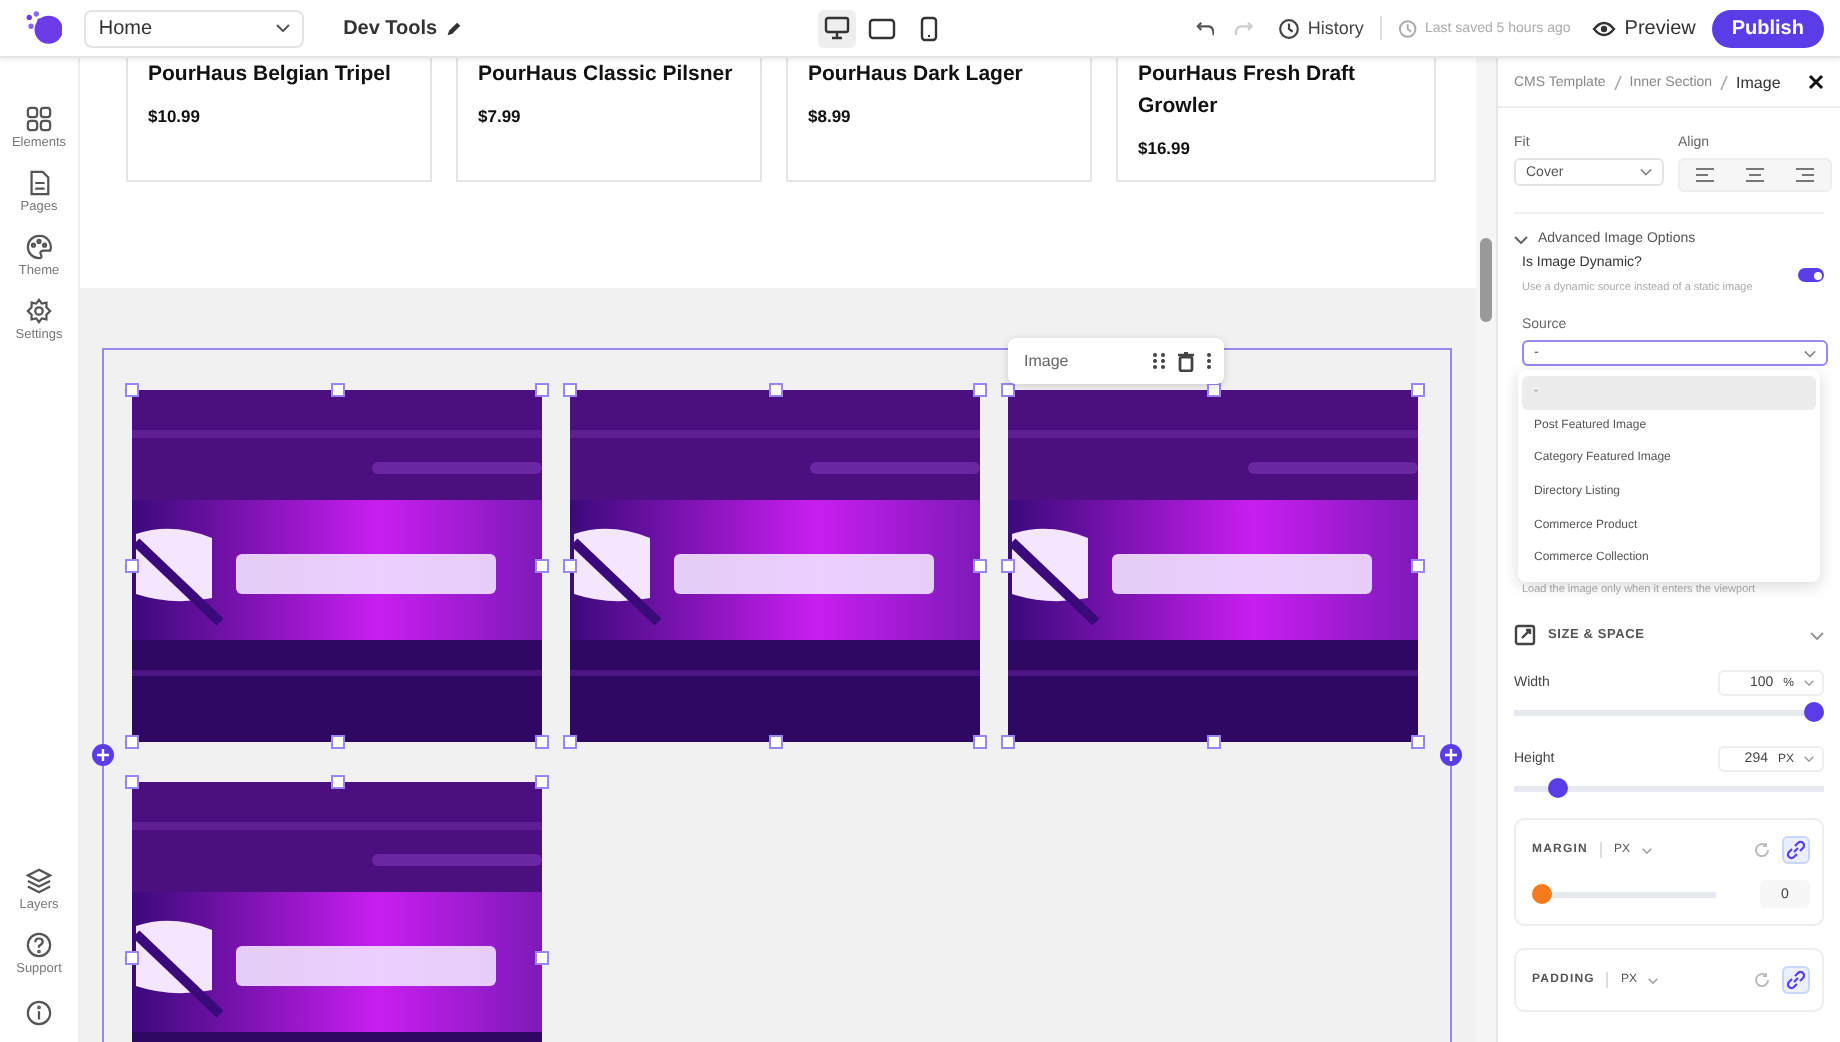  I want to click on product-name: PourHaus Dark Lager, so click(916, 75).